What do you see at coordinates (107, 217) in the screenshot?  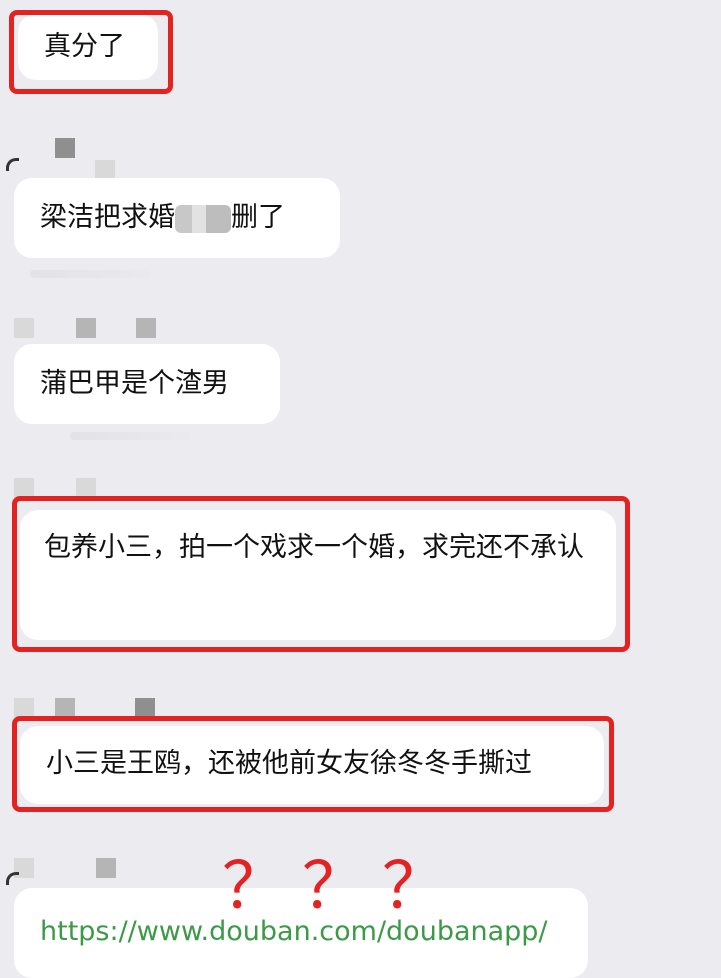 I see `message-text-2-start: 梁洁把求婚` at bounding box center [107, 217].